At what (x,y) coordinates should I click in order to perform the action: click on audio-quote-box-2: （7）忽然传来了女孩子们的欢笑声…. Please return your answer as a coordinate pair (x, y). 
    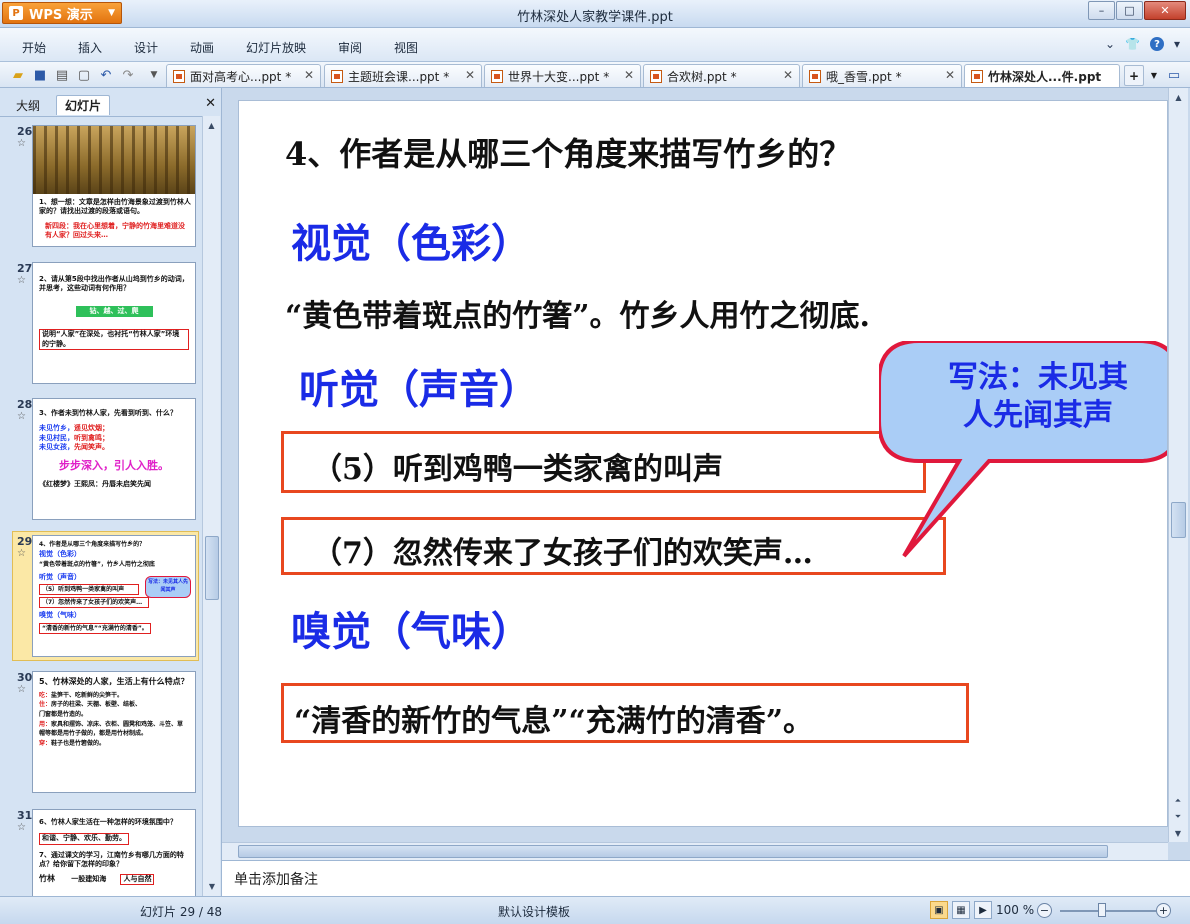
    Looking at the image, I should click on (613, 546).